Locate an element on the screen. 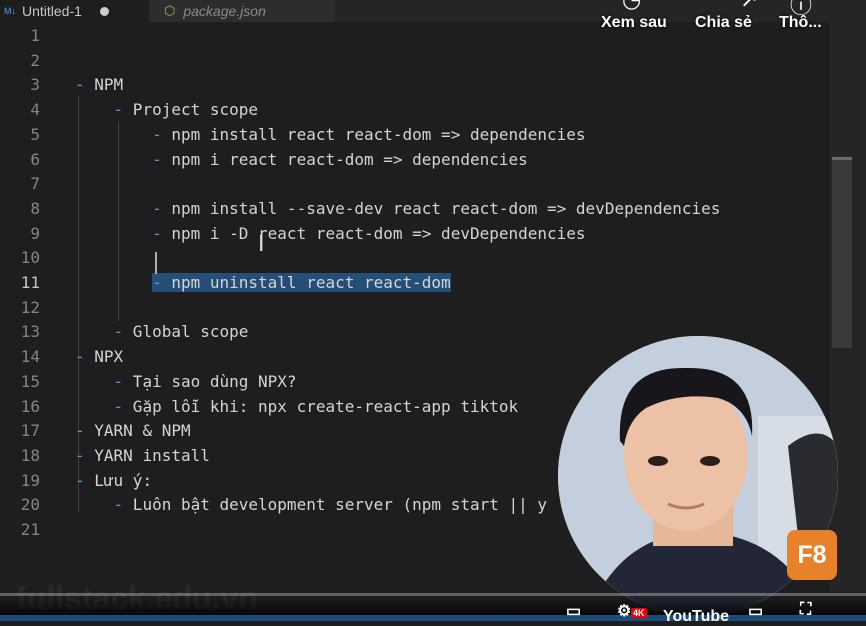 This screenshot has height=626, width=866. line-number: 15 is located at coordinates (30, 381).